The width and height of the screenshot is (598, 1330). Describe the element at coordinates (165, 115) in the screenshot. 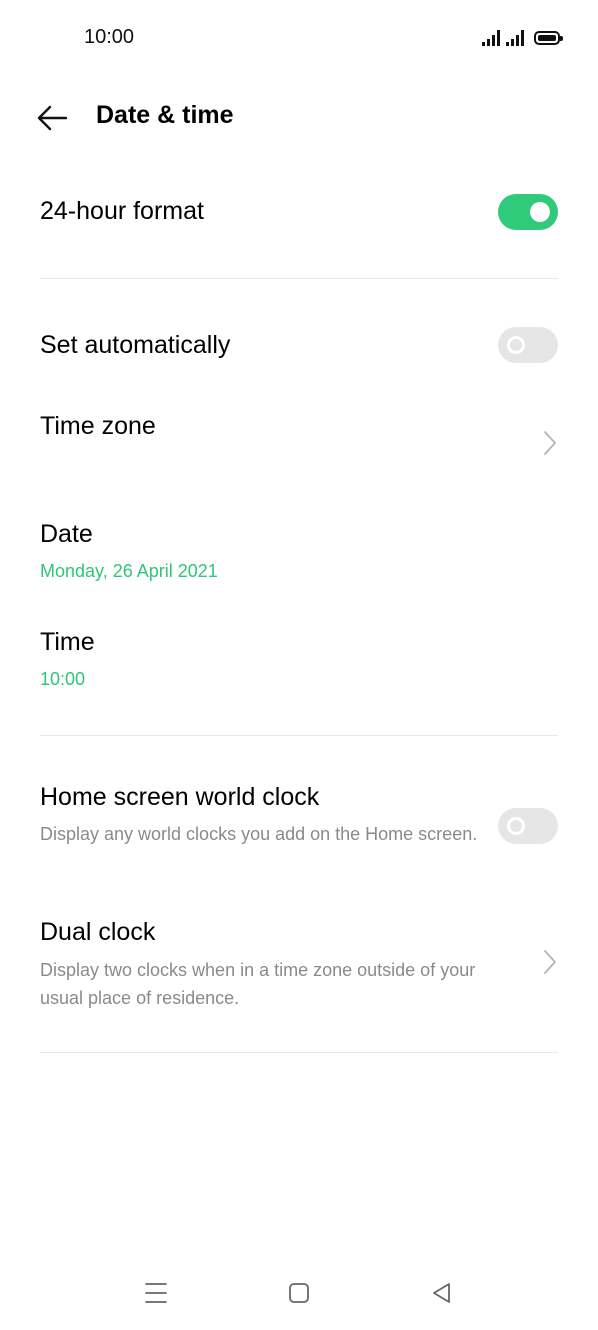

I see `page-title: Date & time` at that location.